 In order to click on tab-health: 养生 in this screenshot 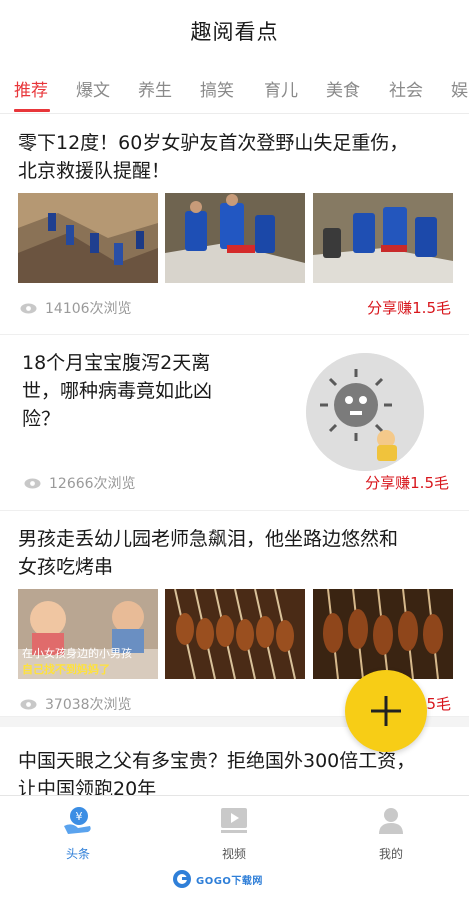, I will do `click(155, 88)`.